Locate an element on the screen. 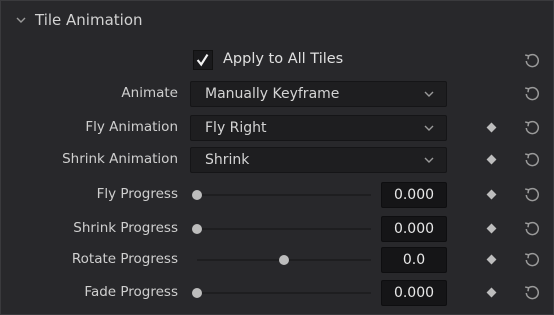 This screenshot has height=315, width=554. shrink-progress-input: 0.000 is located at coordinates (414, 229).